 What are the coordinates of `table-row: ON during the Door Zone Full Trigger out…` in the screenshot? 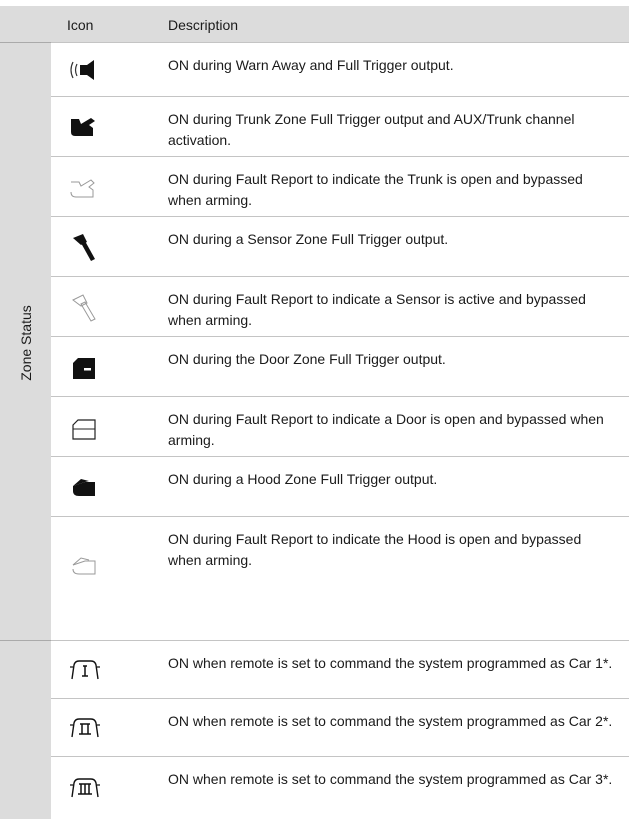 It's located at (340, 366).